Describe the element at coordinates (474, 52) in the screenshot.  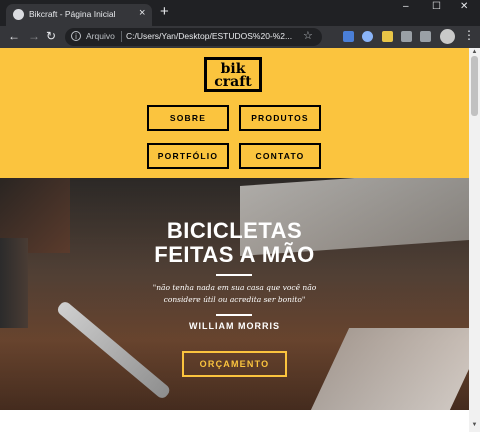
I see `scroll-up-arrow-icon: ▲` at that location.